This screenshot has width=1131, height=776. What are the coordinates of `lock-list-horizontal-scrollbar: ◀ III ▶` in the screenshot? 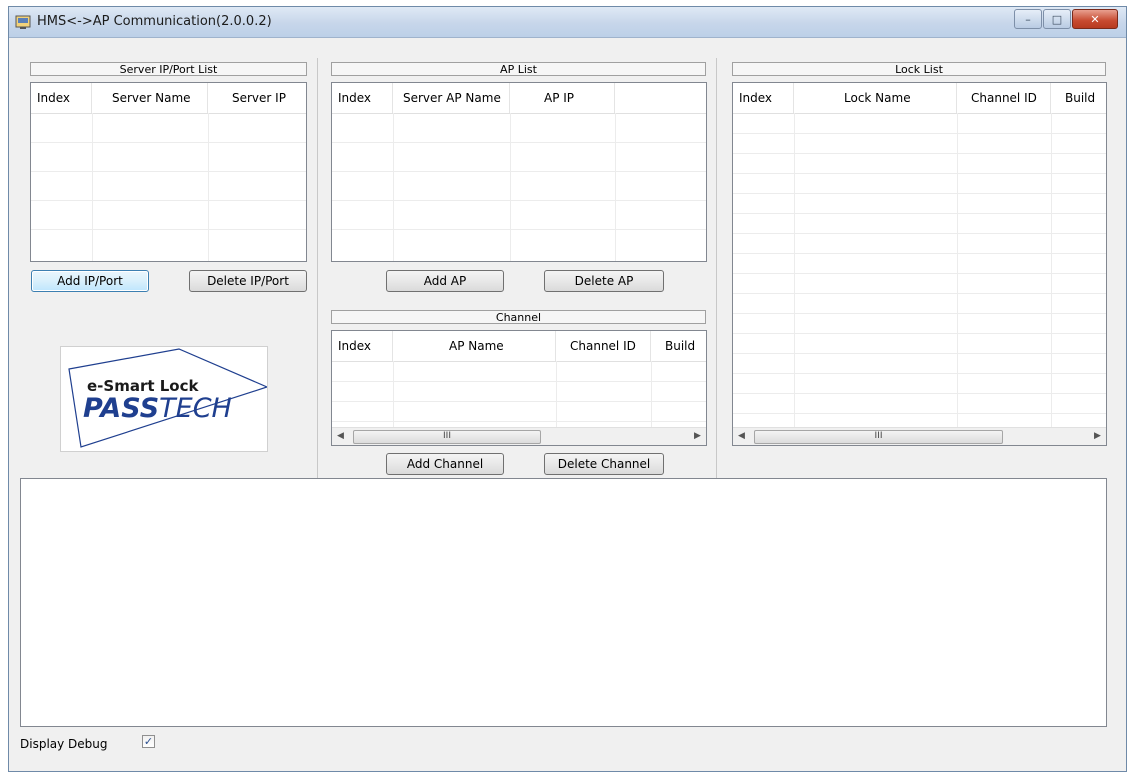 It's located at (919, 436).